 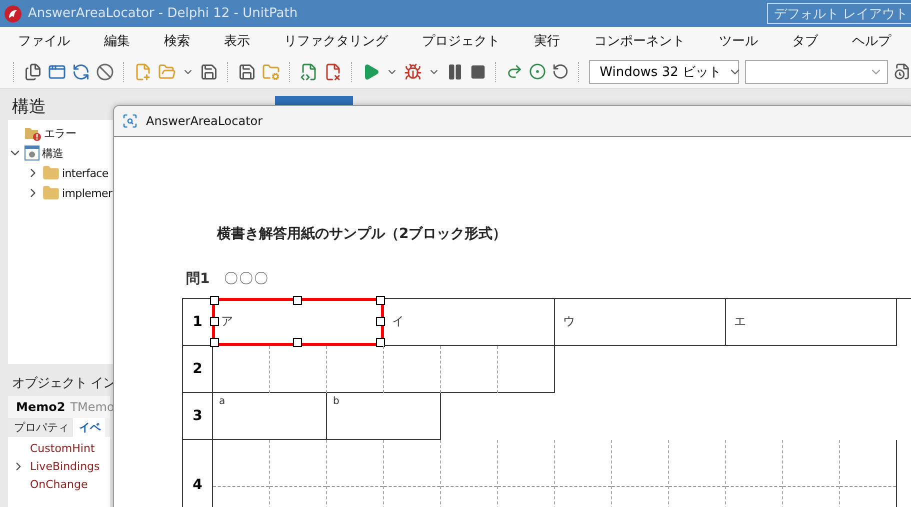 I want to click on bug-icon, so click(x=413, y=71).